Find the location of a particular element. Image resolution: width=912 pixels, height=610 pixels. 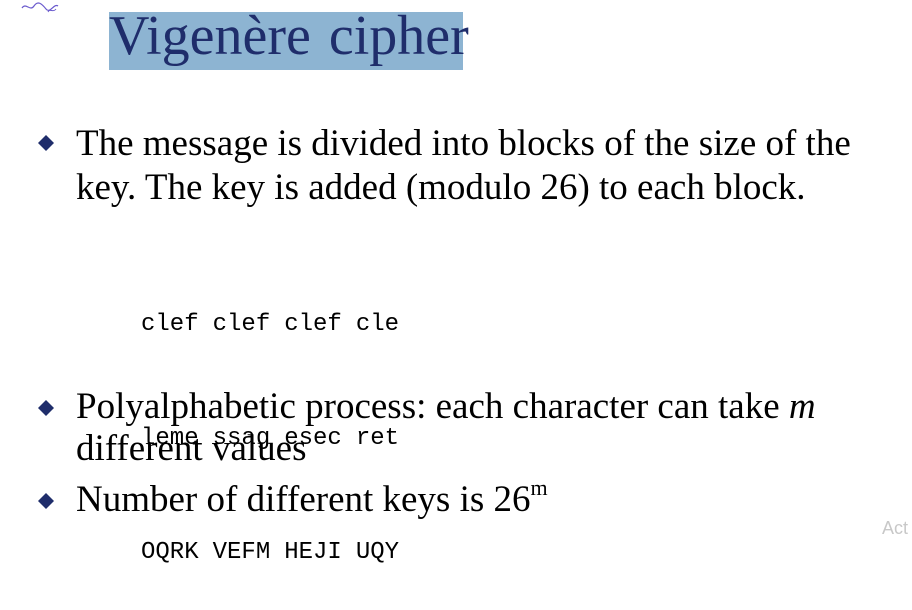

title-word-2: cipher is located at coordinates (399, 36).